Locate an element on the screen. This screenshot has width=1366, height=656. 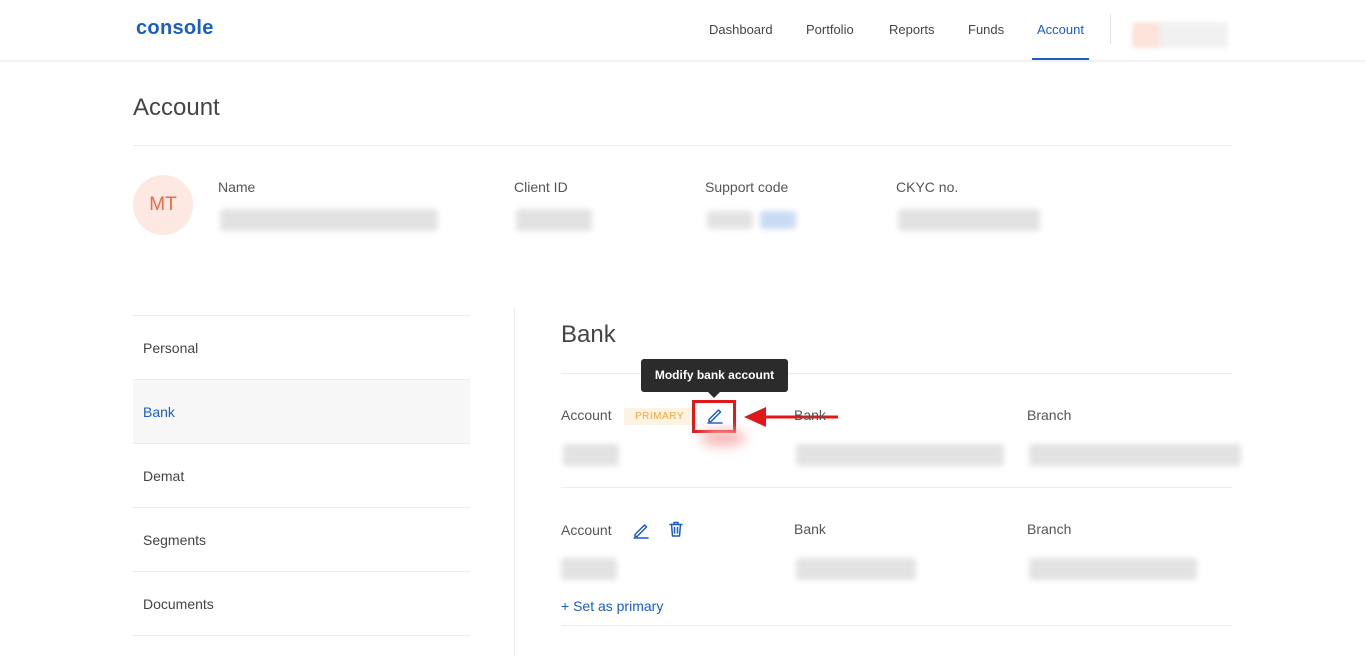
bank-section-title: Bank is located at coordinates (588, 334).